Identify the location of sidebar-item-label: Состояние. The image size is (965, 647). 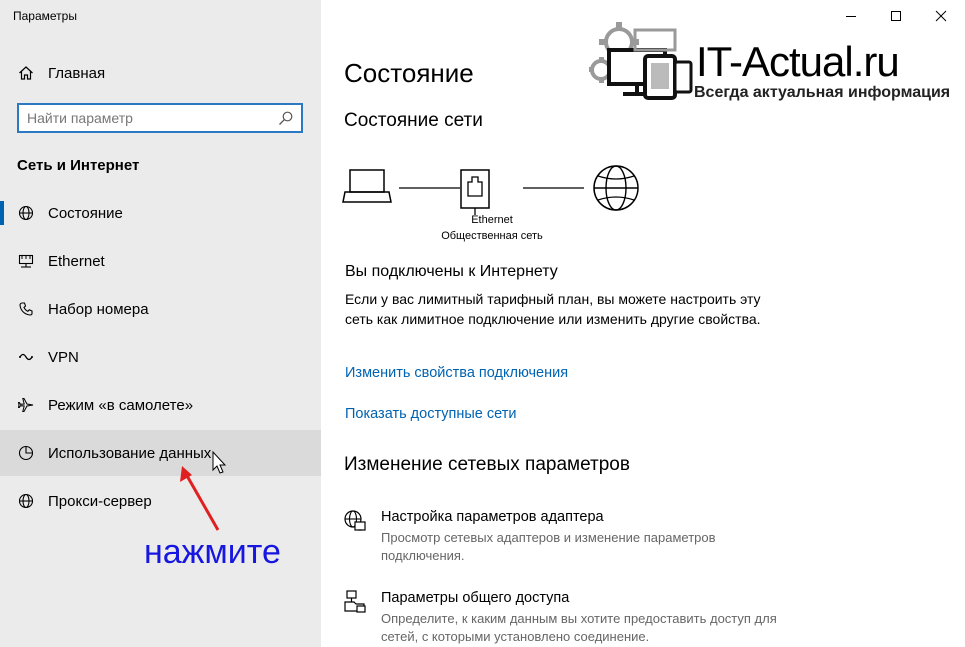
(85, 213).